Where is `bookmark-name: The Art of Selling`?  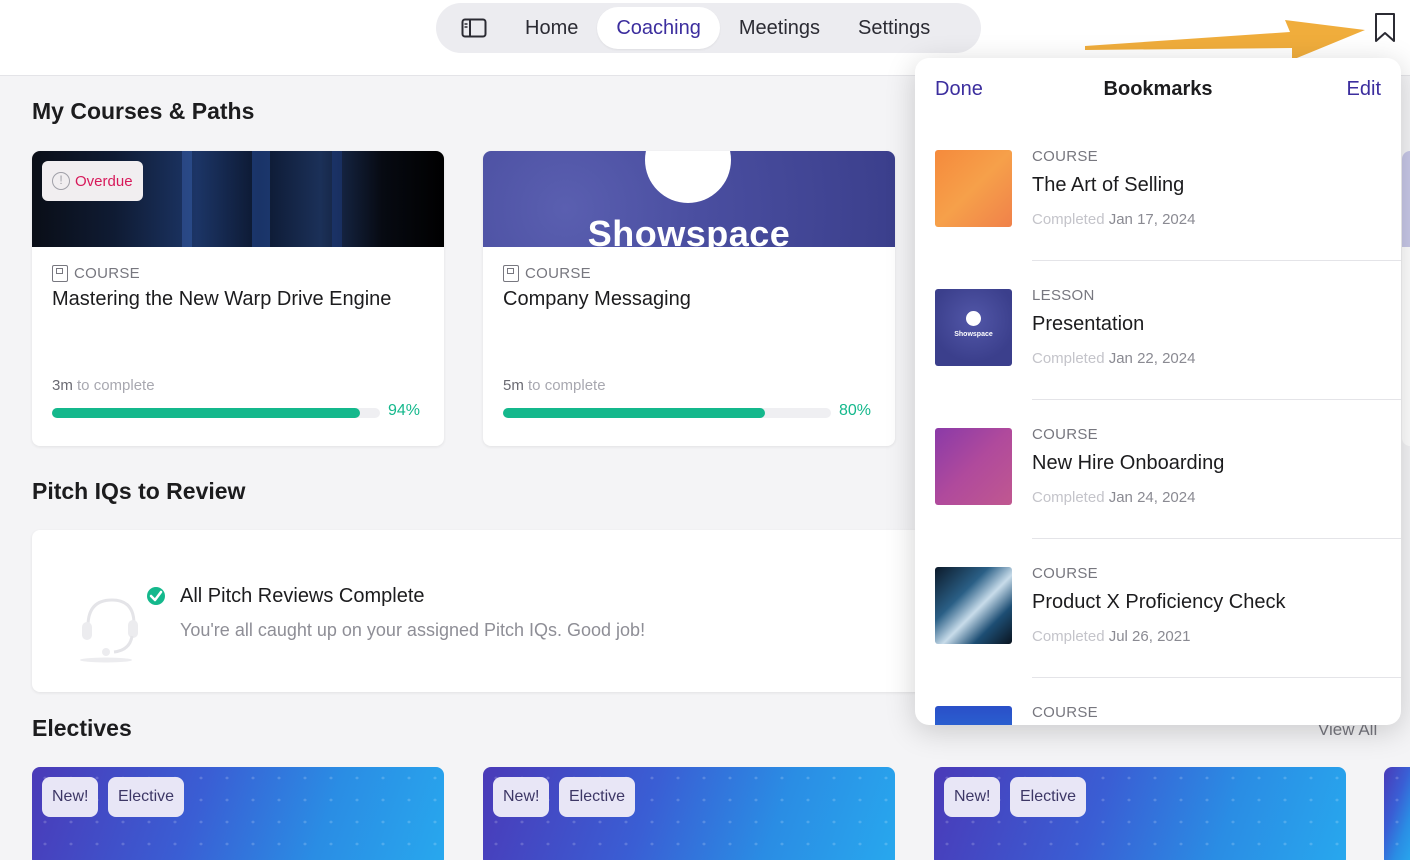 bookmark-name: The Art of Selling is located at coordinates (1108, 185).